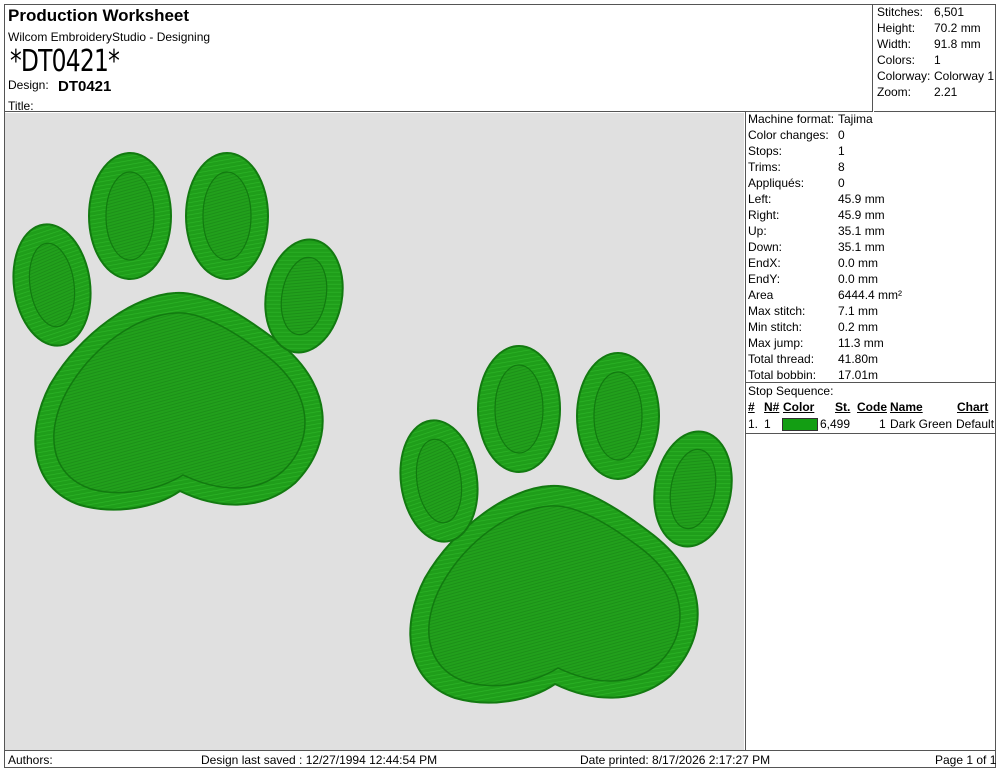 Image resolution: width=1000 pixels, height=773 pixels. I want to click on info-label: Min stitch:, so click(775, 327).